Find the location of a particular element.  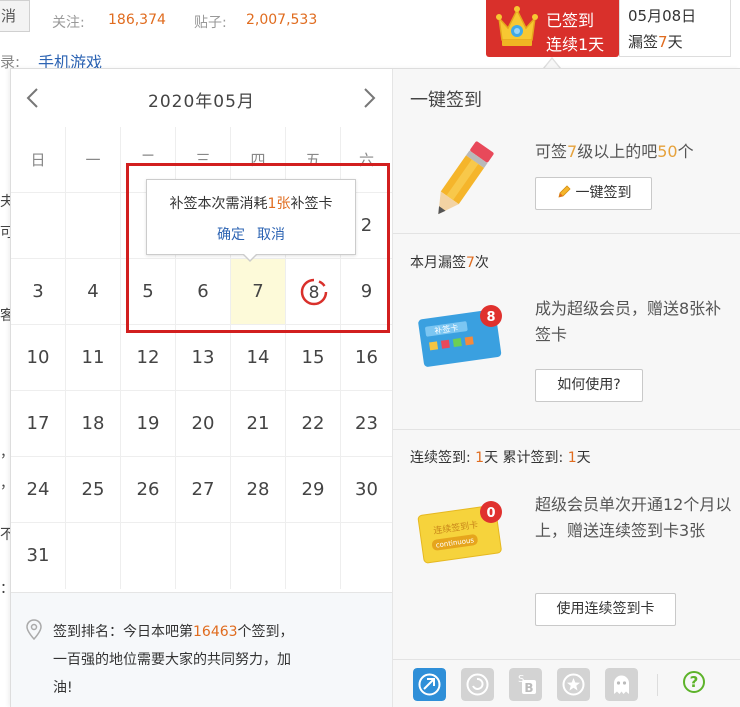

current-date: 05月08日 is located at coordinates (662, 16).